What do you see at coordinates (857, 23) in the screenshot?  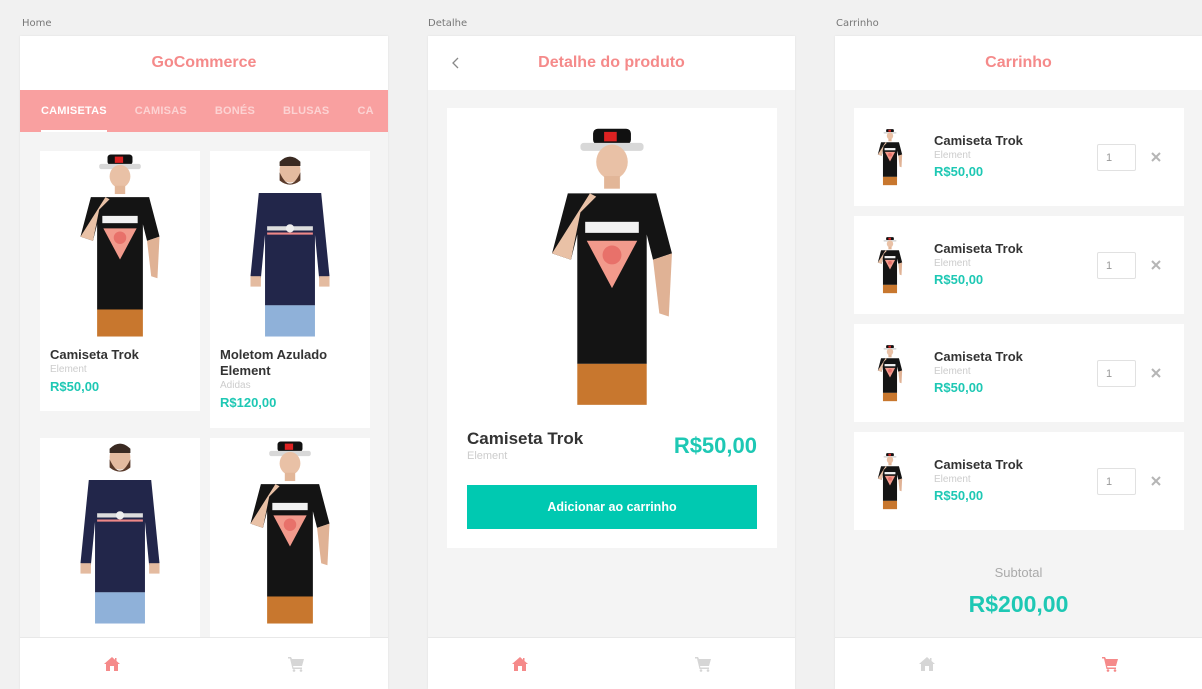 I see `frame-label-cart: Carrinho` at bounding box center [857, 23].